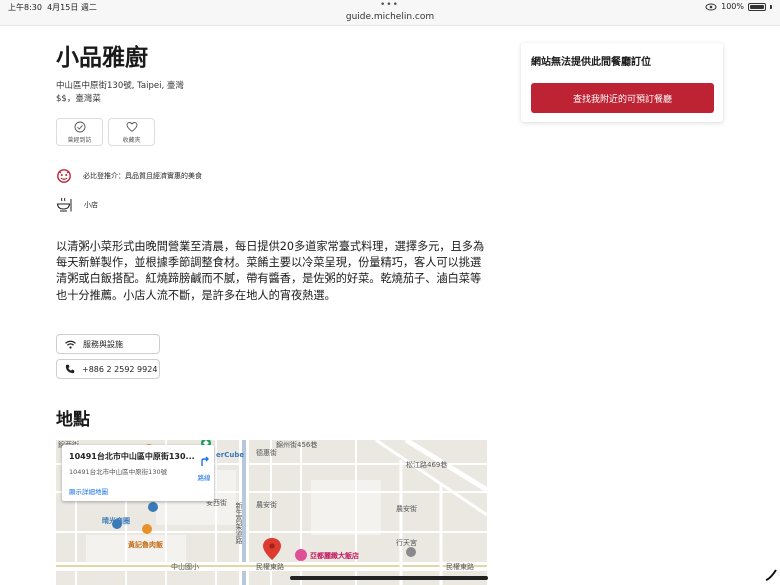 The height and width of the screenshot is (585, 780). I want to click on map-label-nongan-right: 農安街, so click(406, 509).